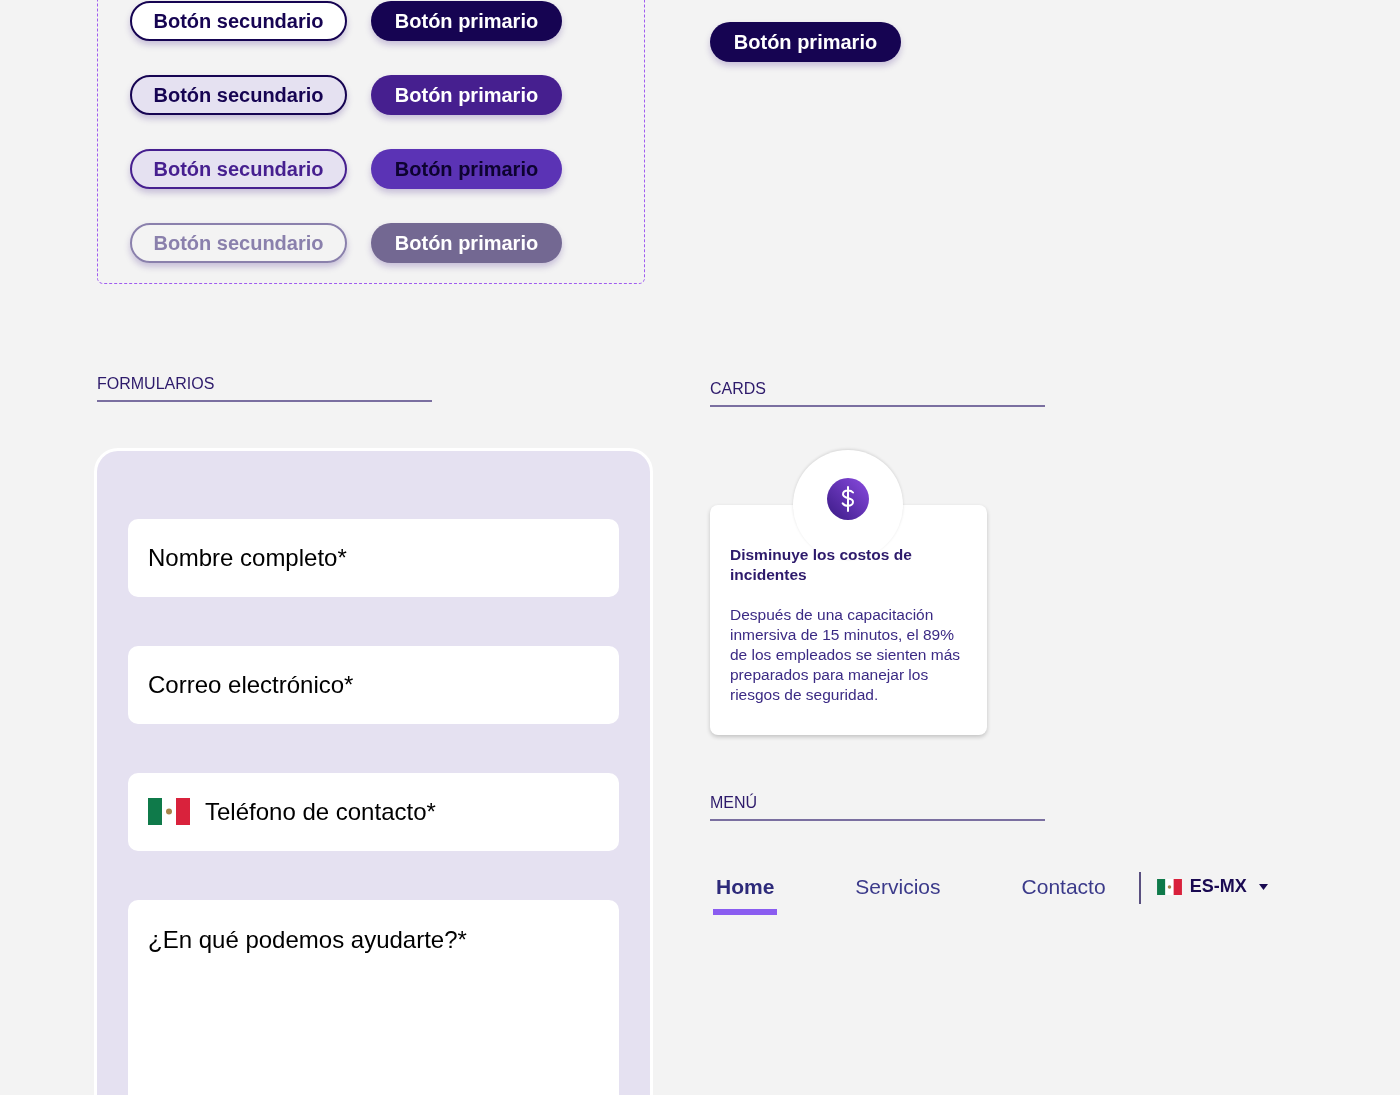 Image resolution: width=1400 pixels, height=1095 pixels. I want to click on nav-link: Servicios, so click(898, 893).